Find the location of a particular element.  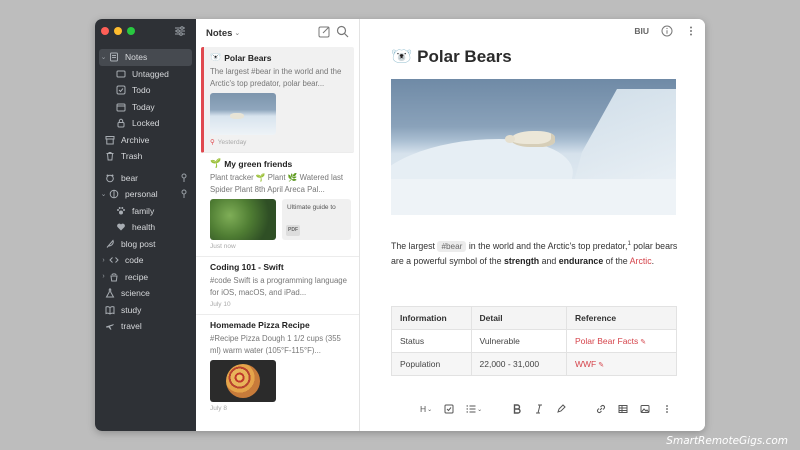

link-icon is located at coordinates (601, 409).